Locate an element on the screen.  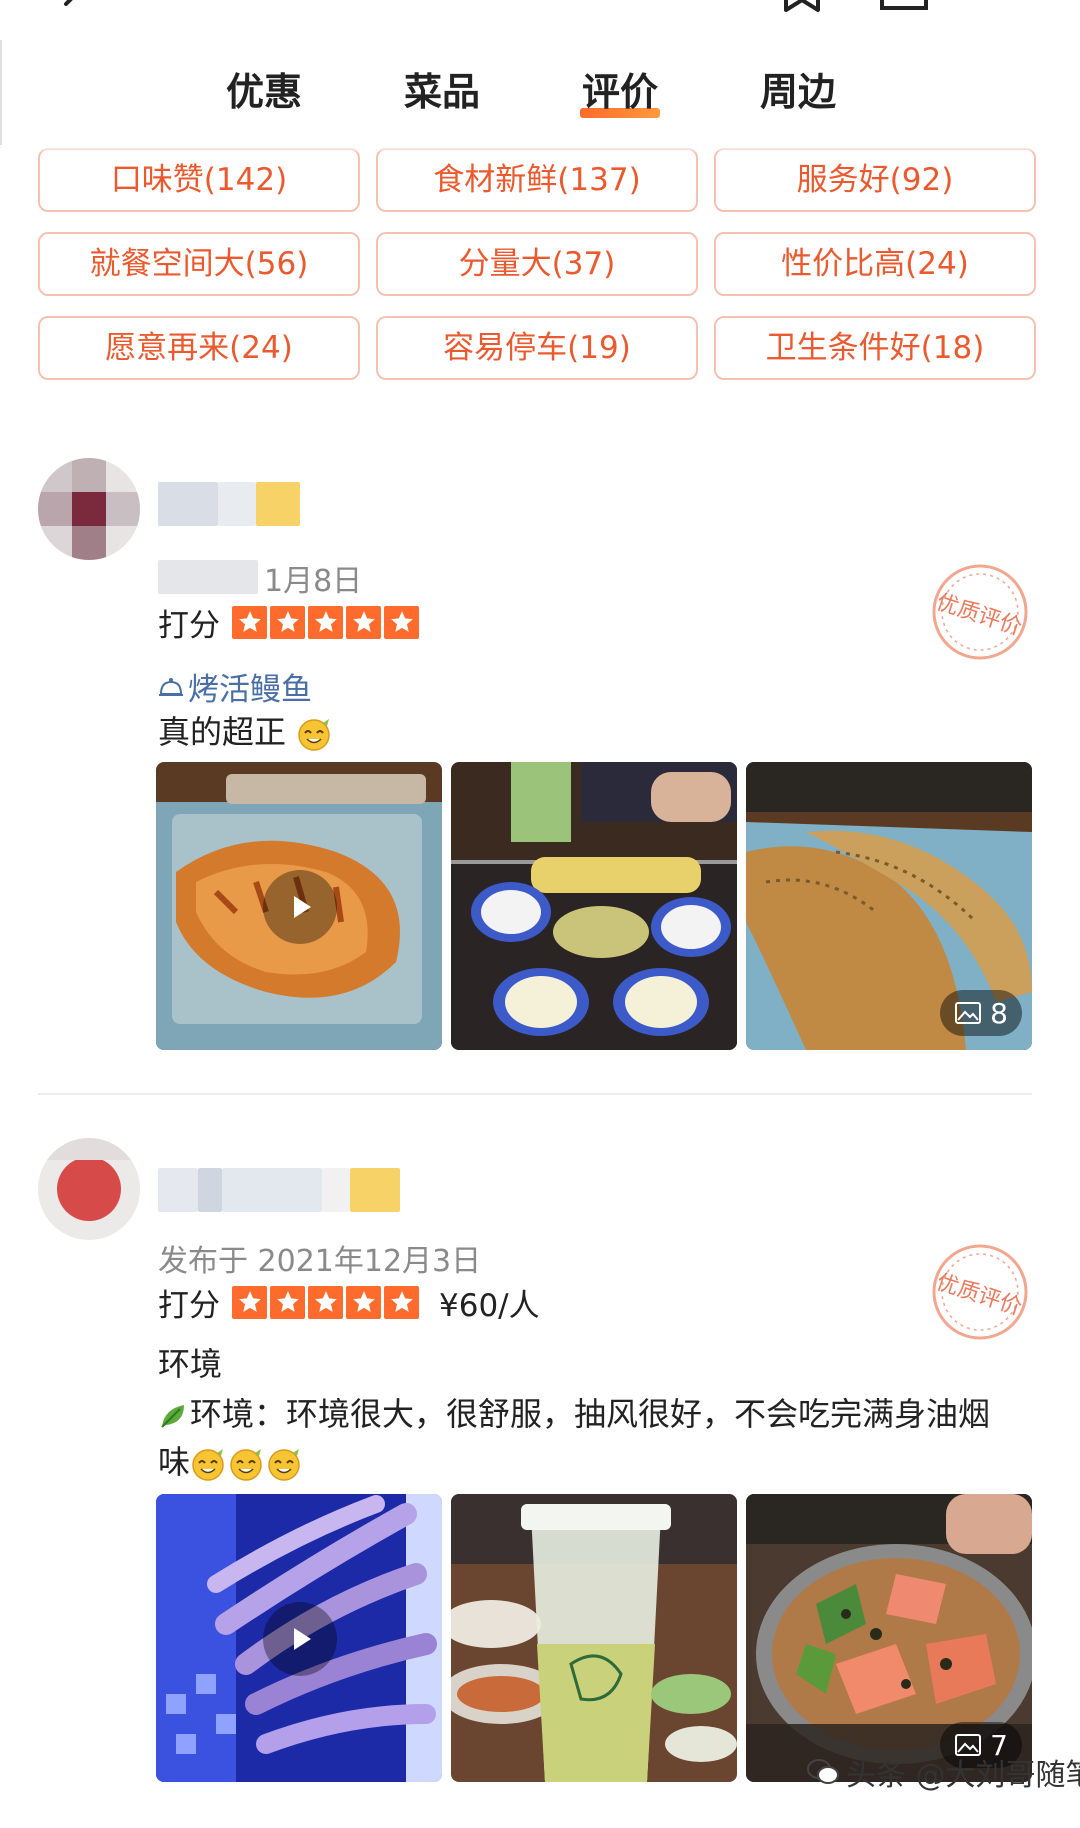
review-title: 环境 is located at coordinates (190, 1364).